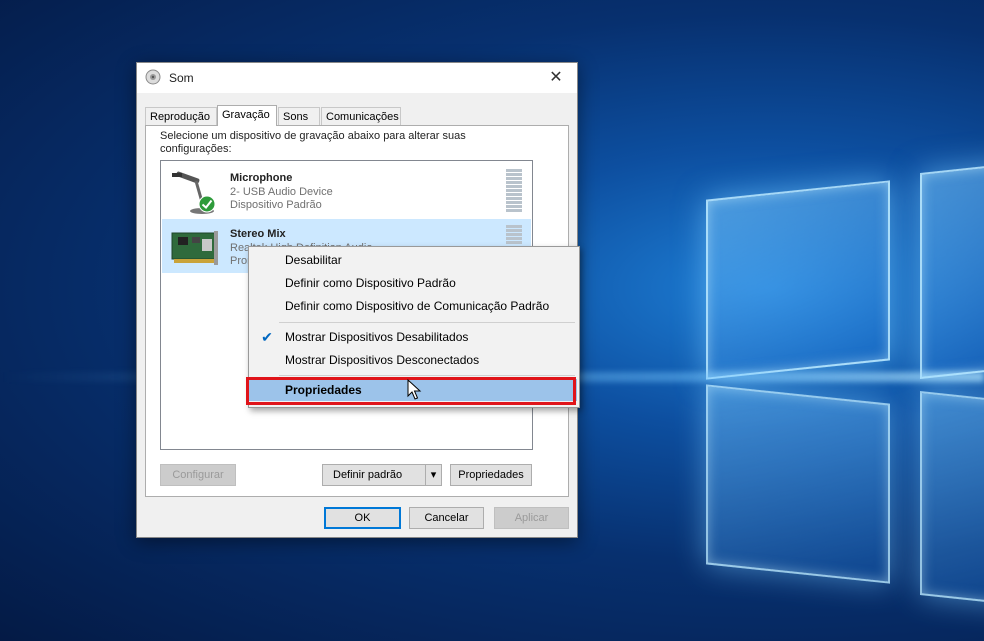 This screenshot has height=641, width=984. Describe the element at coordinates (368, 475) in the screenshot. I see `set-default-label: Definir padrão` at that location.